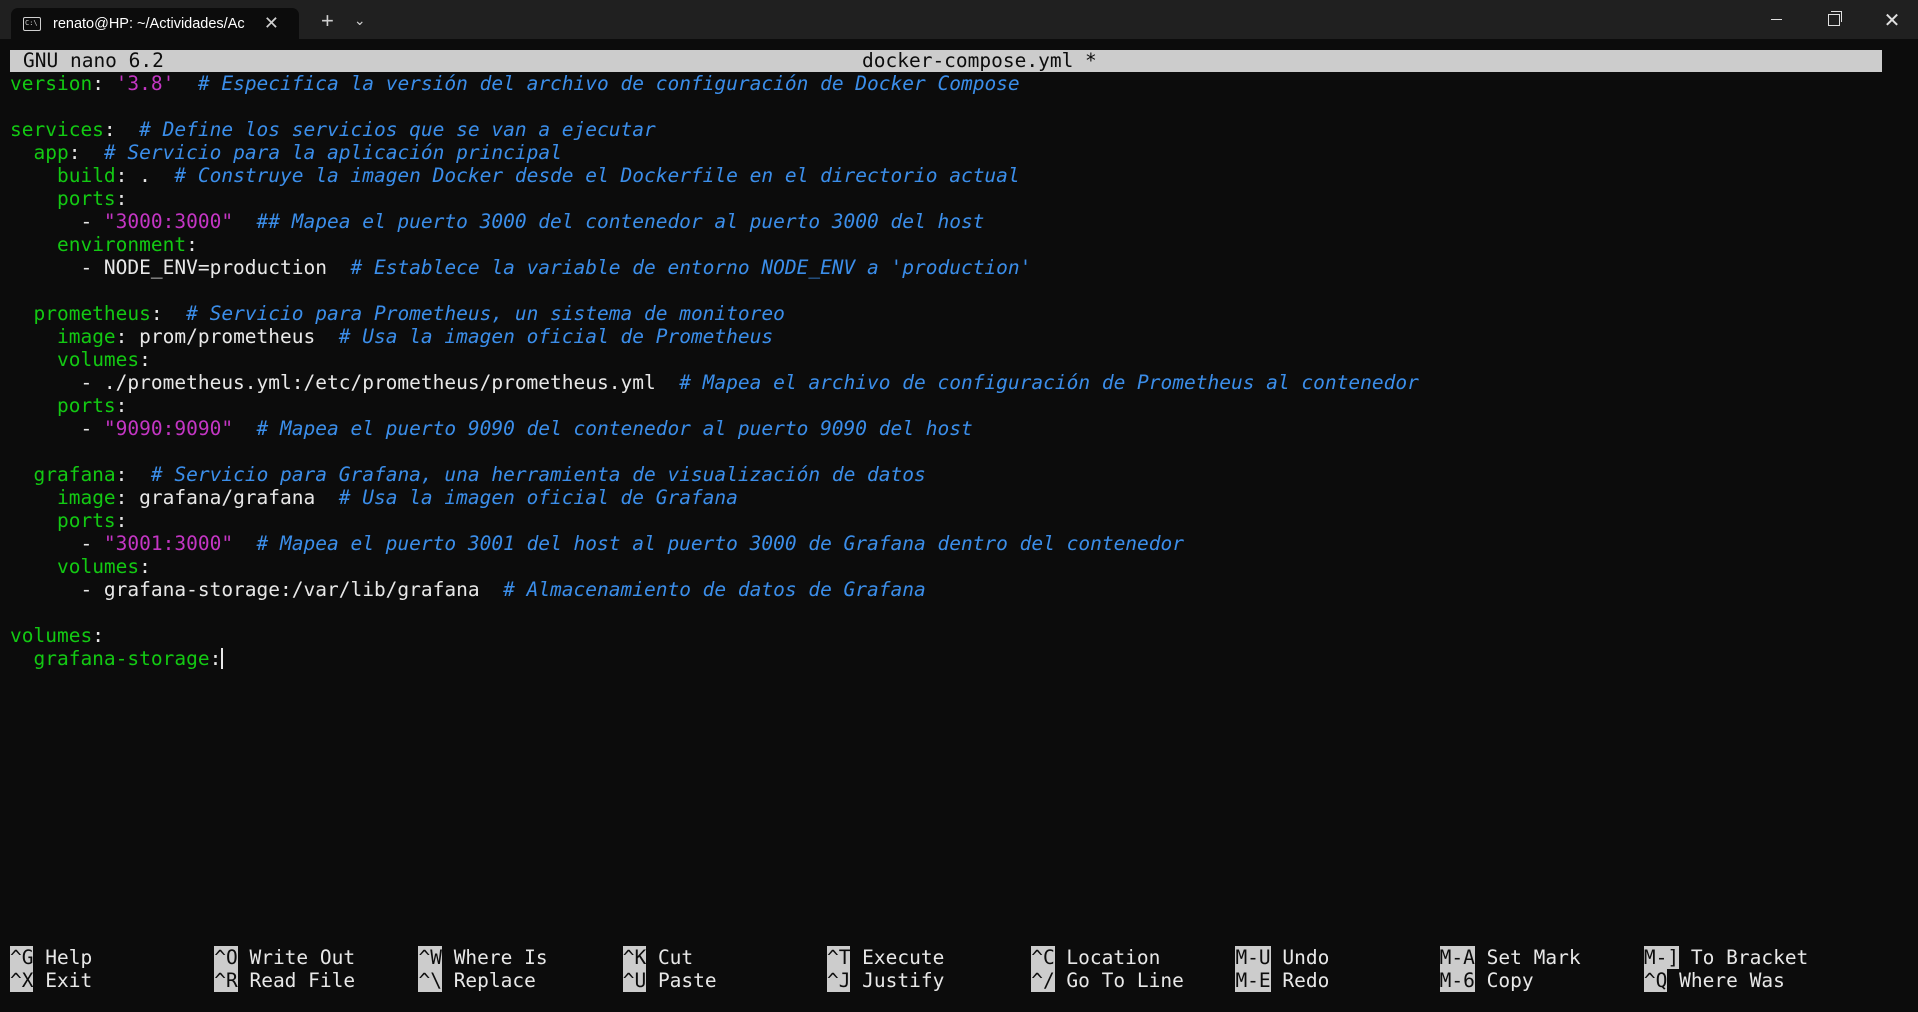 This screenshot has height=1012, width=1918. Describe the element at coordinates (86, 497) in the screenshot. I see `code-key: image` at that location.